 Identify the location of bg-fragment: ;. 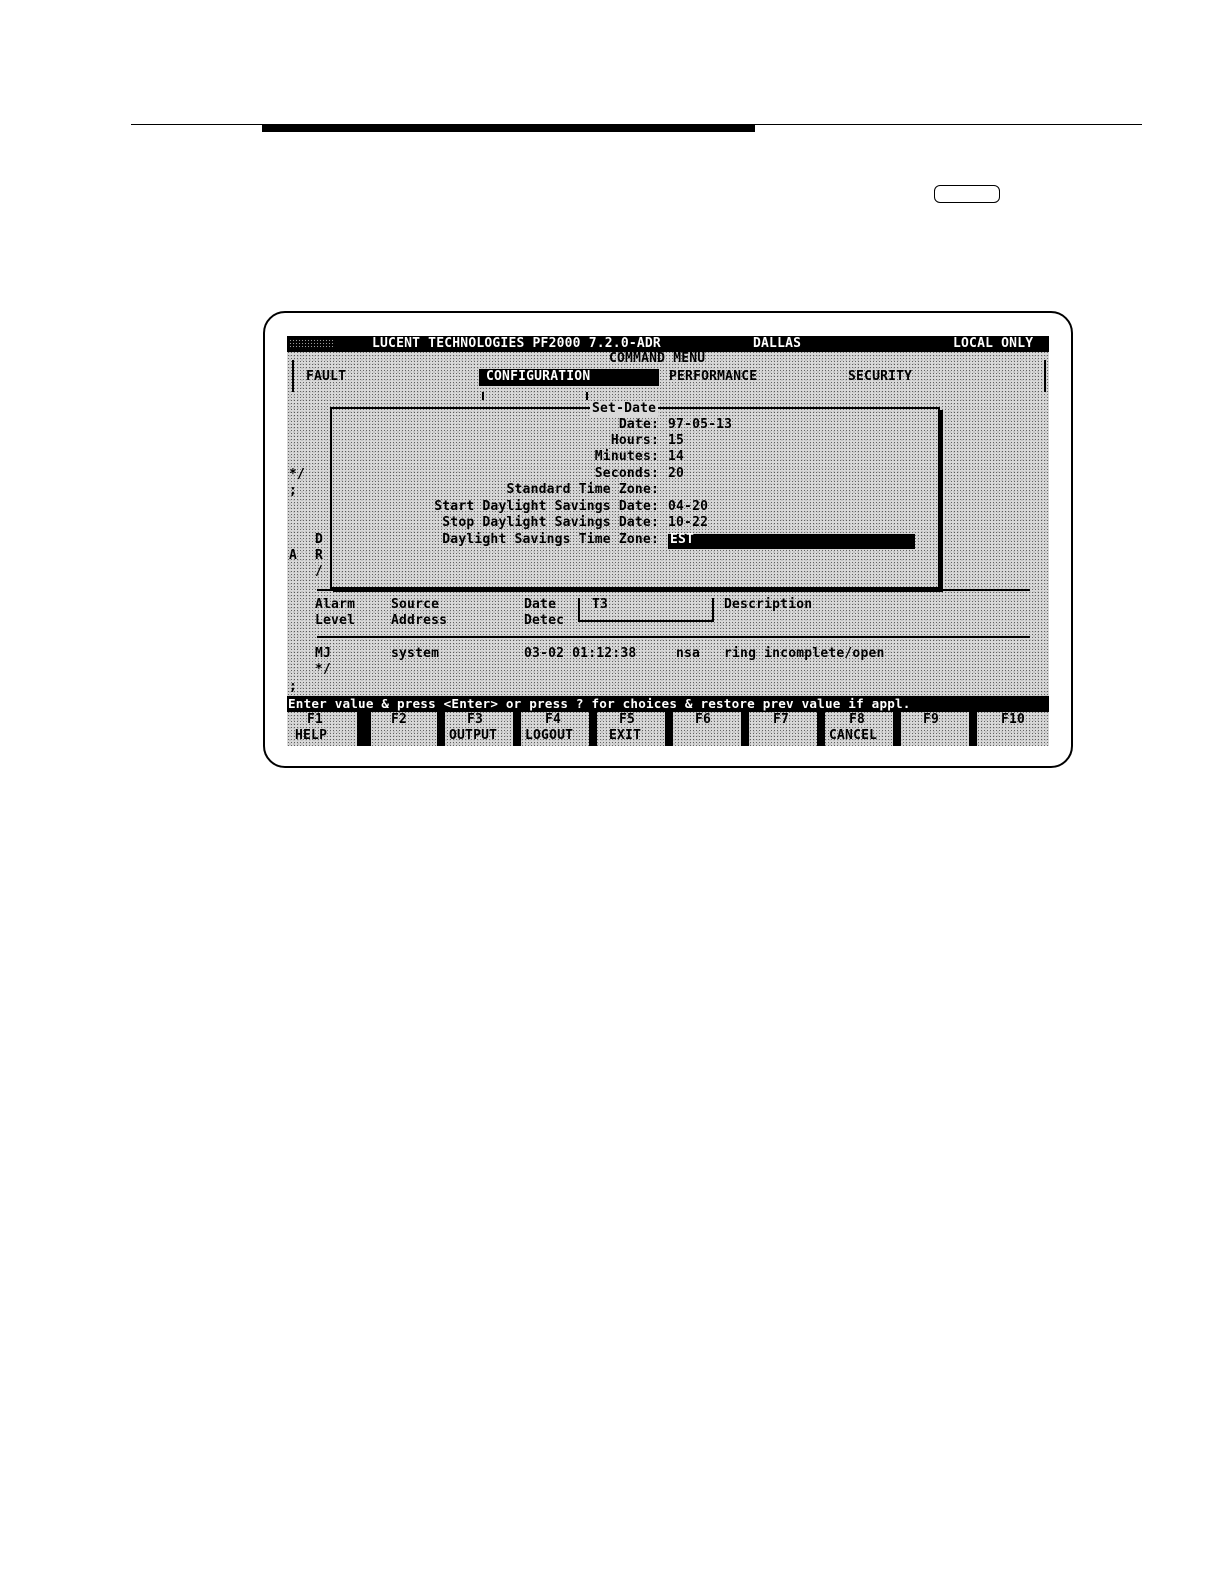
(293, 490).